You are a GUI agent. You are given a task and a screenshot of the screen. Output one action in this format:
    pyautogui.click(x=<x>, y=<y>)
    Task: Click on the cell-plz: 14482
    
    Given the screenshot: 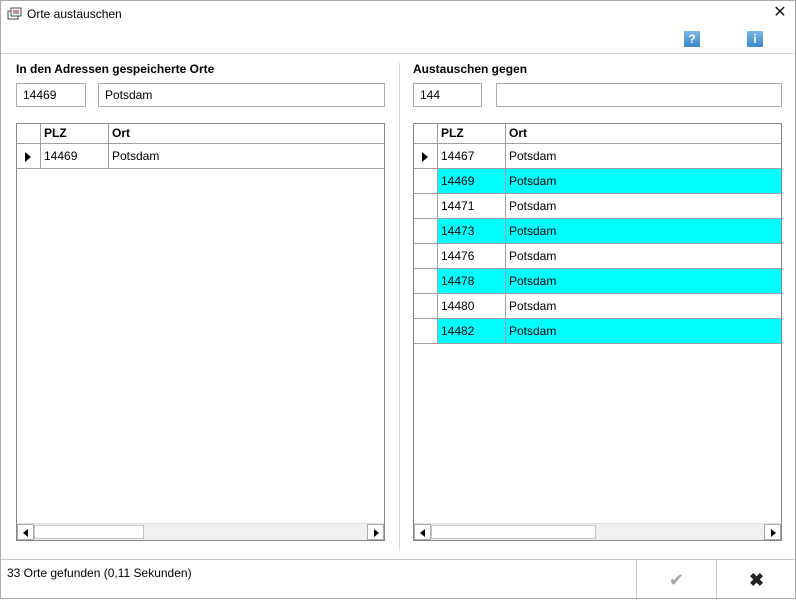 What is the action you would take?
    pyautogui.click(x=472, y=331)
    